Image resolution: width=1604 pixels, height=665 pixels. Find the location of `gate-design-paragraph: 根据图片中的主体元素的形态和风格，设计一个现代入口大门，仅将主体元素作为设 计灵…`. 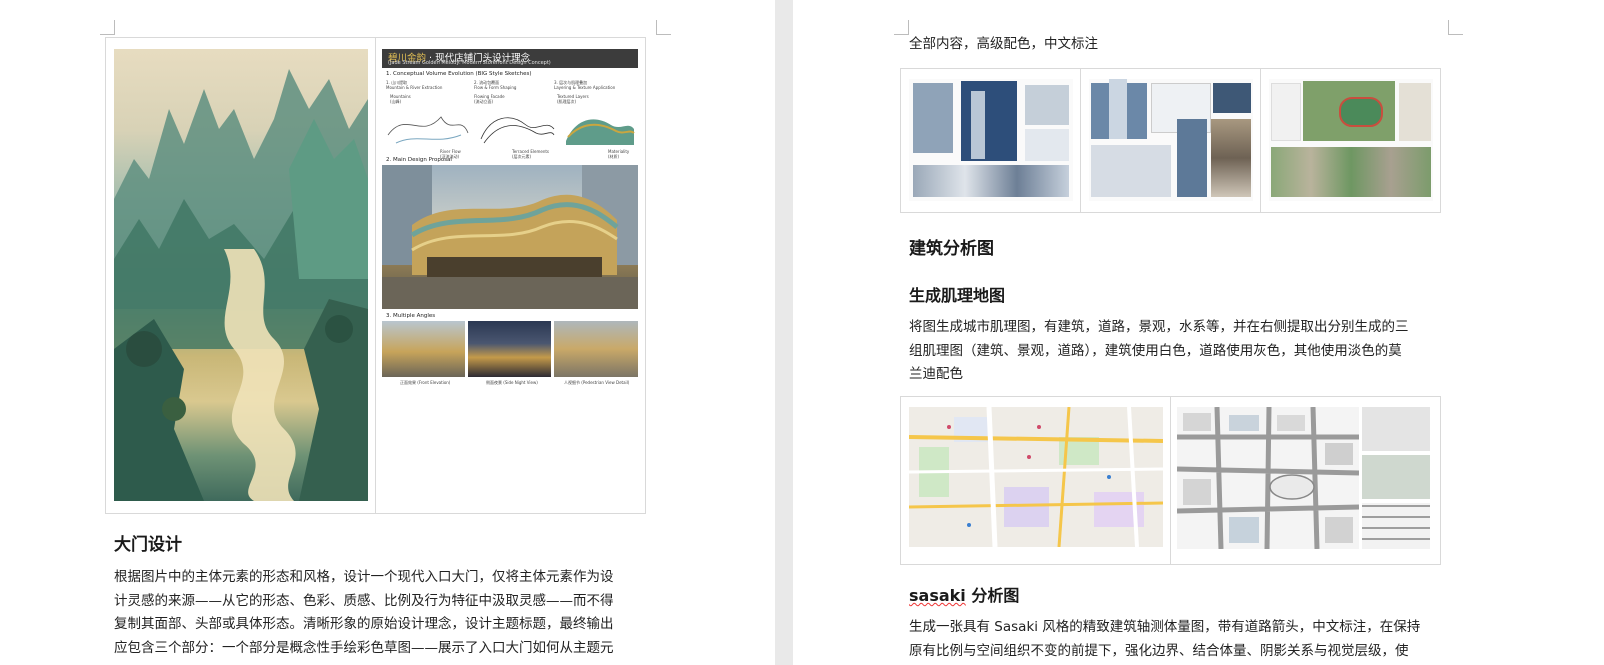

gate-design-paragraph: 根据图片中的主体元素的形态和风格，设计一个现代入口大门，仅将主体元素作为设 计灵… is located at coordinates (364, 613).